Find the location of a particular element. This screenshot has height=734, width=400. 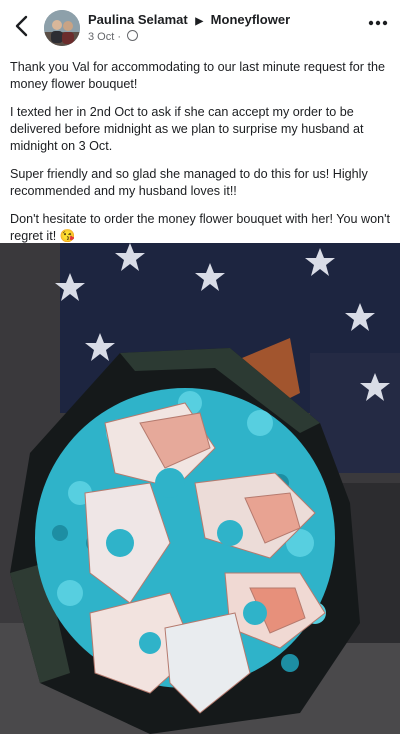

author-name: Paulina Selamat is located at coordinates (138, 19).